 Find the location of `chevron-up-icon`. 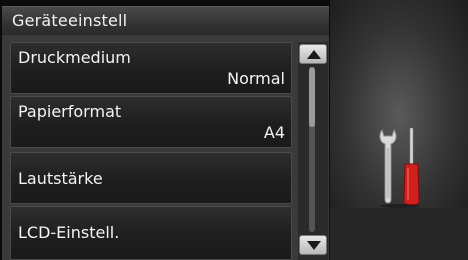

chevron-up-icon is located at coordinates (314, 54).